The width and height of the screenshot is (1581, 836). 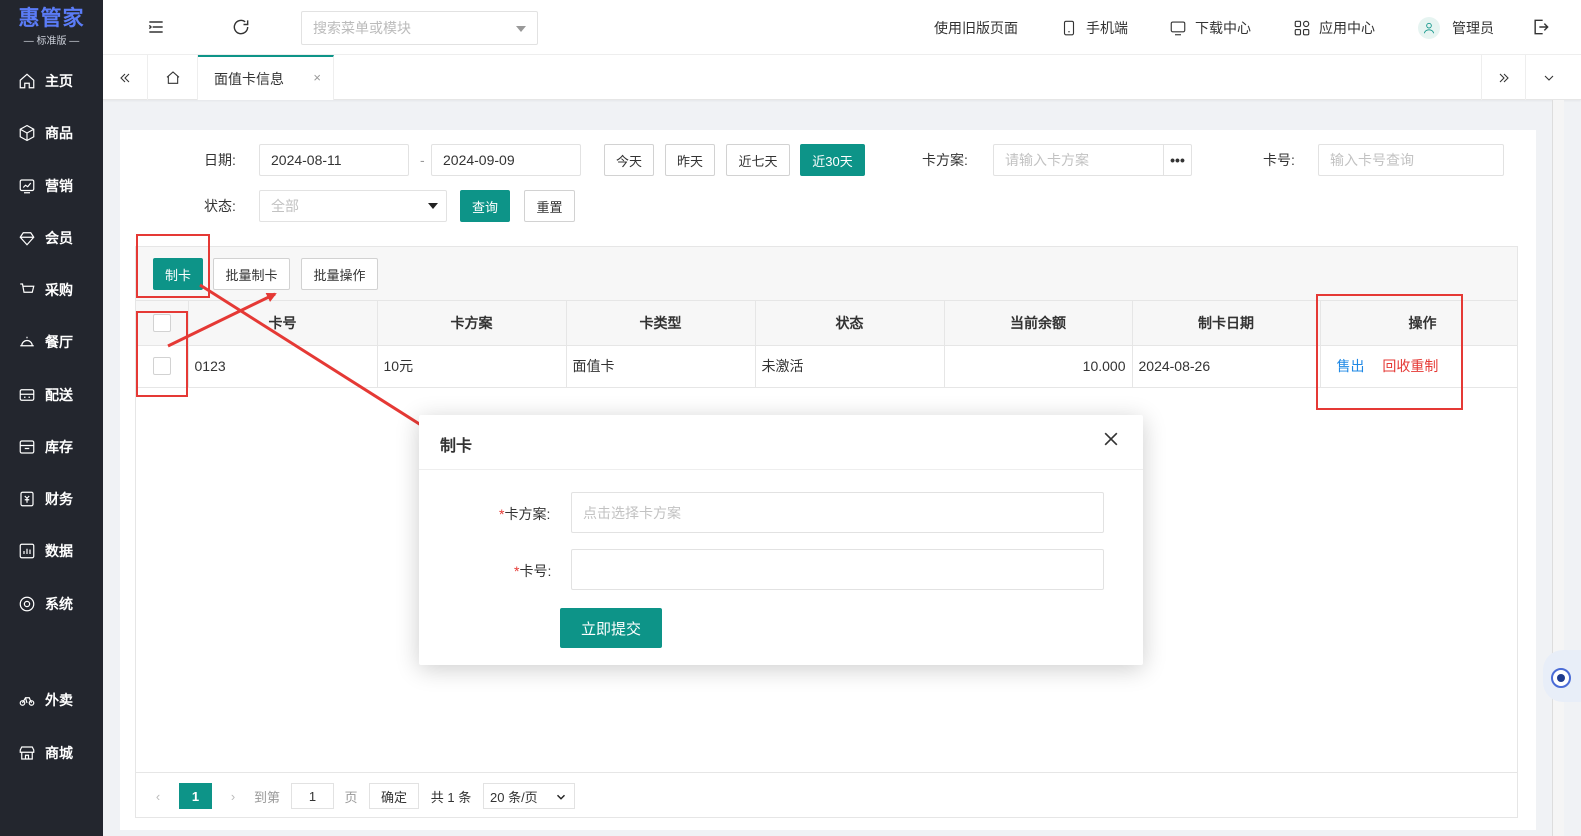 I want to click on submit-button: 立即提交, so click(x=611, y=628).